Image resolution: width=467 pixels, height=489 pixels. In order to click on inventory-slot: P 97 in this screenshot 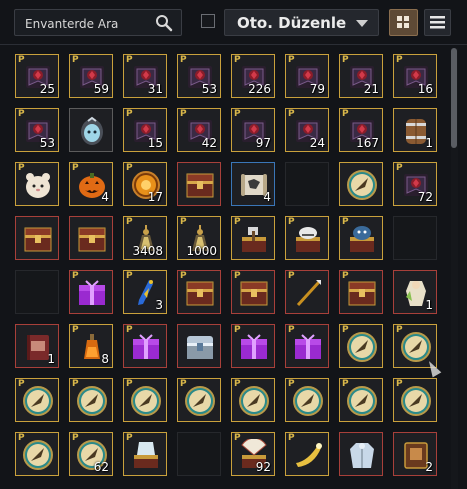, I will do `click(253, 130)`.